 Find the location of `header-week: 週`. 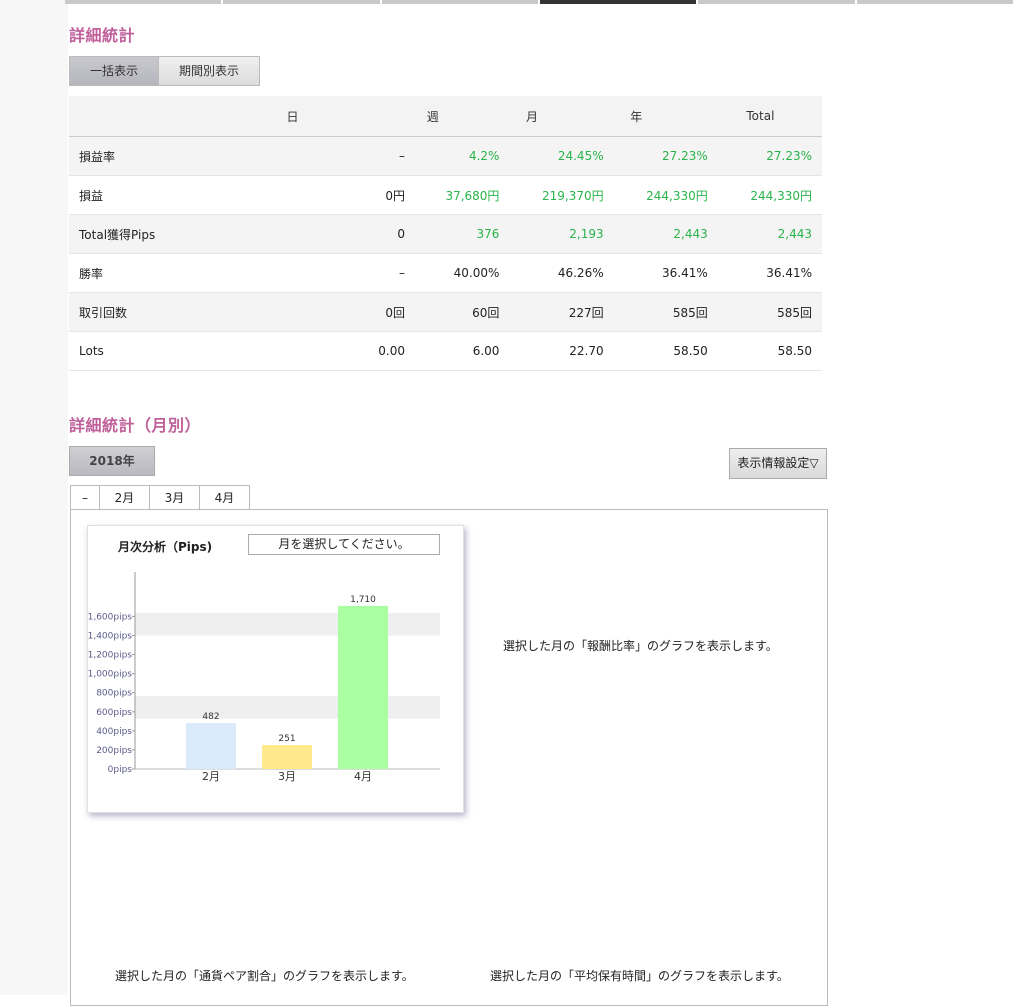

header-week: 週 is located at coordinates (462, 116).